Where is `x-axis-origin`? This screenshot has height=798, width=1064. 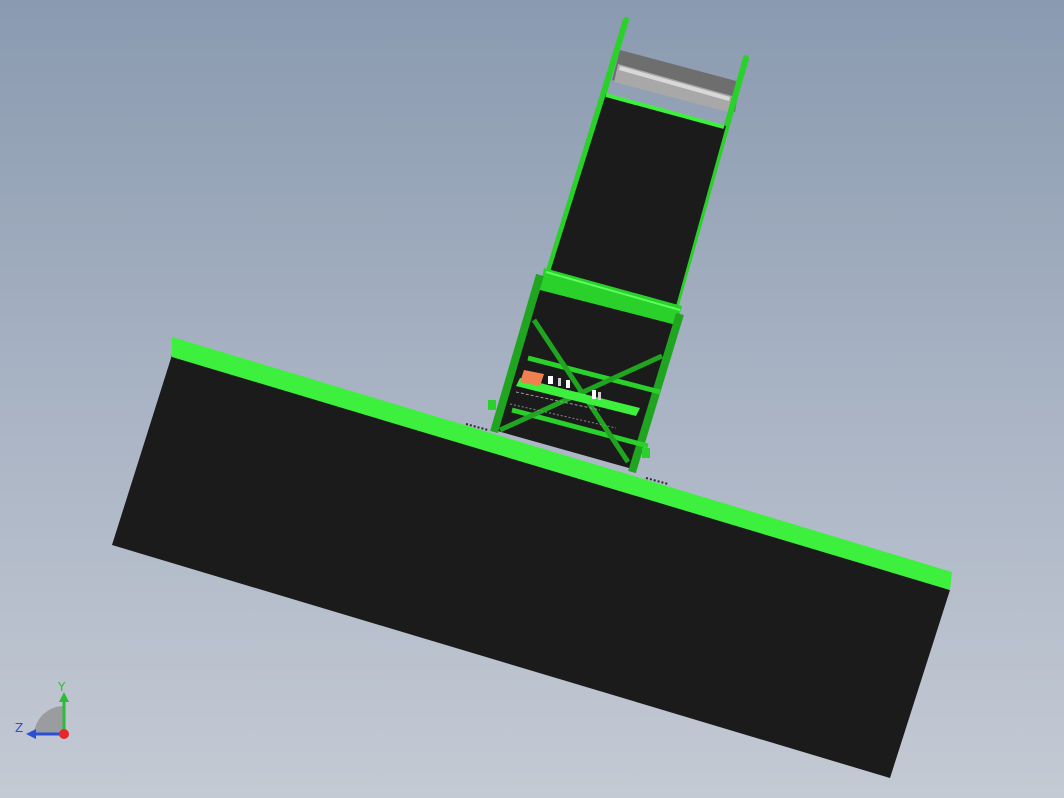 x-axis-origin is located at coordinates (64, 734).